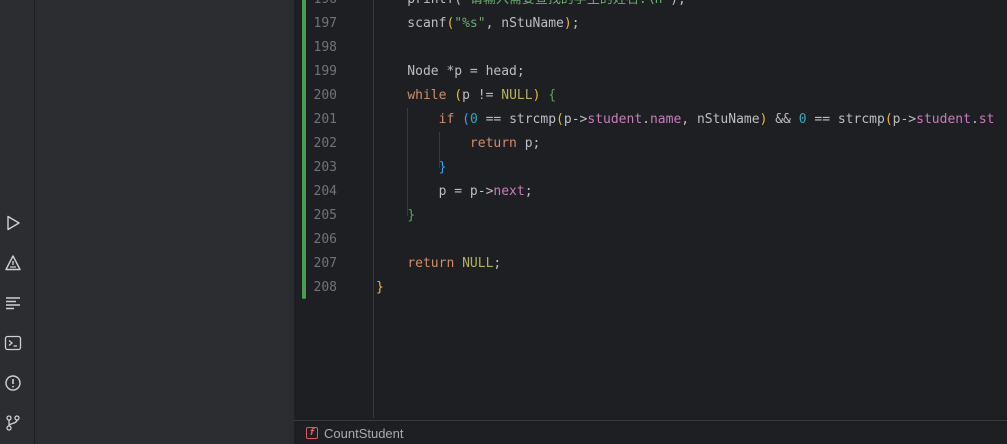  I want to click on line-text: scanf("%s", nStuName);, so click(478, 23).